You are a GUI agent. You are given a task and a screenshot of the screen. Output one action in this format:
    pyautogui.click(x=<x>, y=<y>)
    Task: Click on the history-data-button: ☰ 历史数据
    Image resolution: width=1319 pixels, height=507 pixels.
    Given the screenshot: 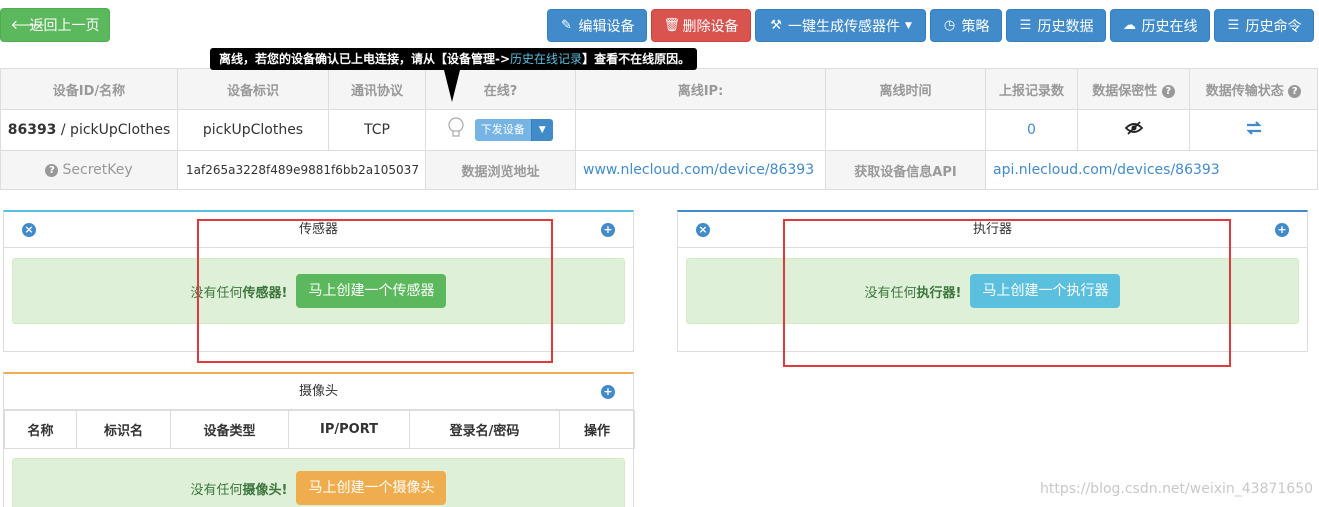 What is the action you would take?
    pyautogui.click(x=1056, y=25)
    